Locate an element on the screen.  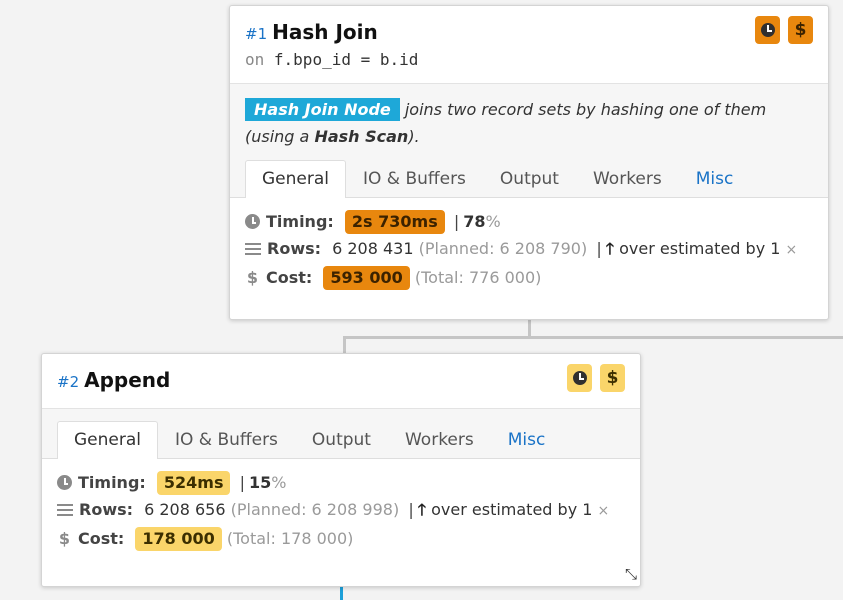
node-header: #2 Append $ is located at coordinates (341, 373).